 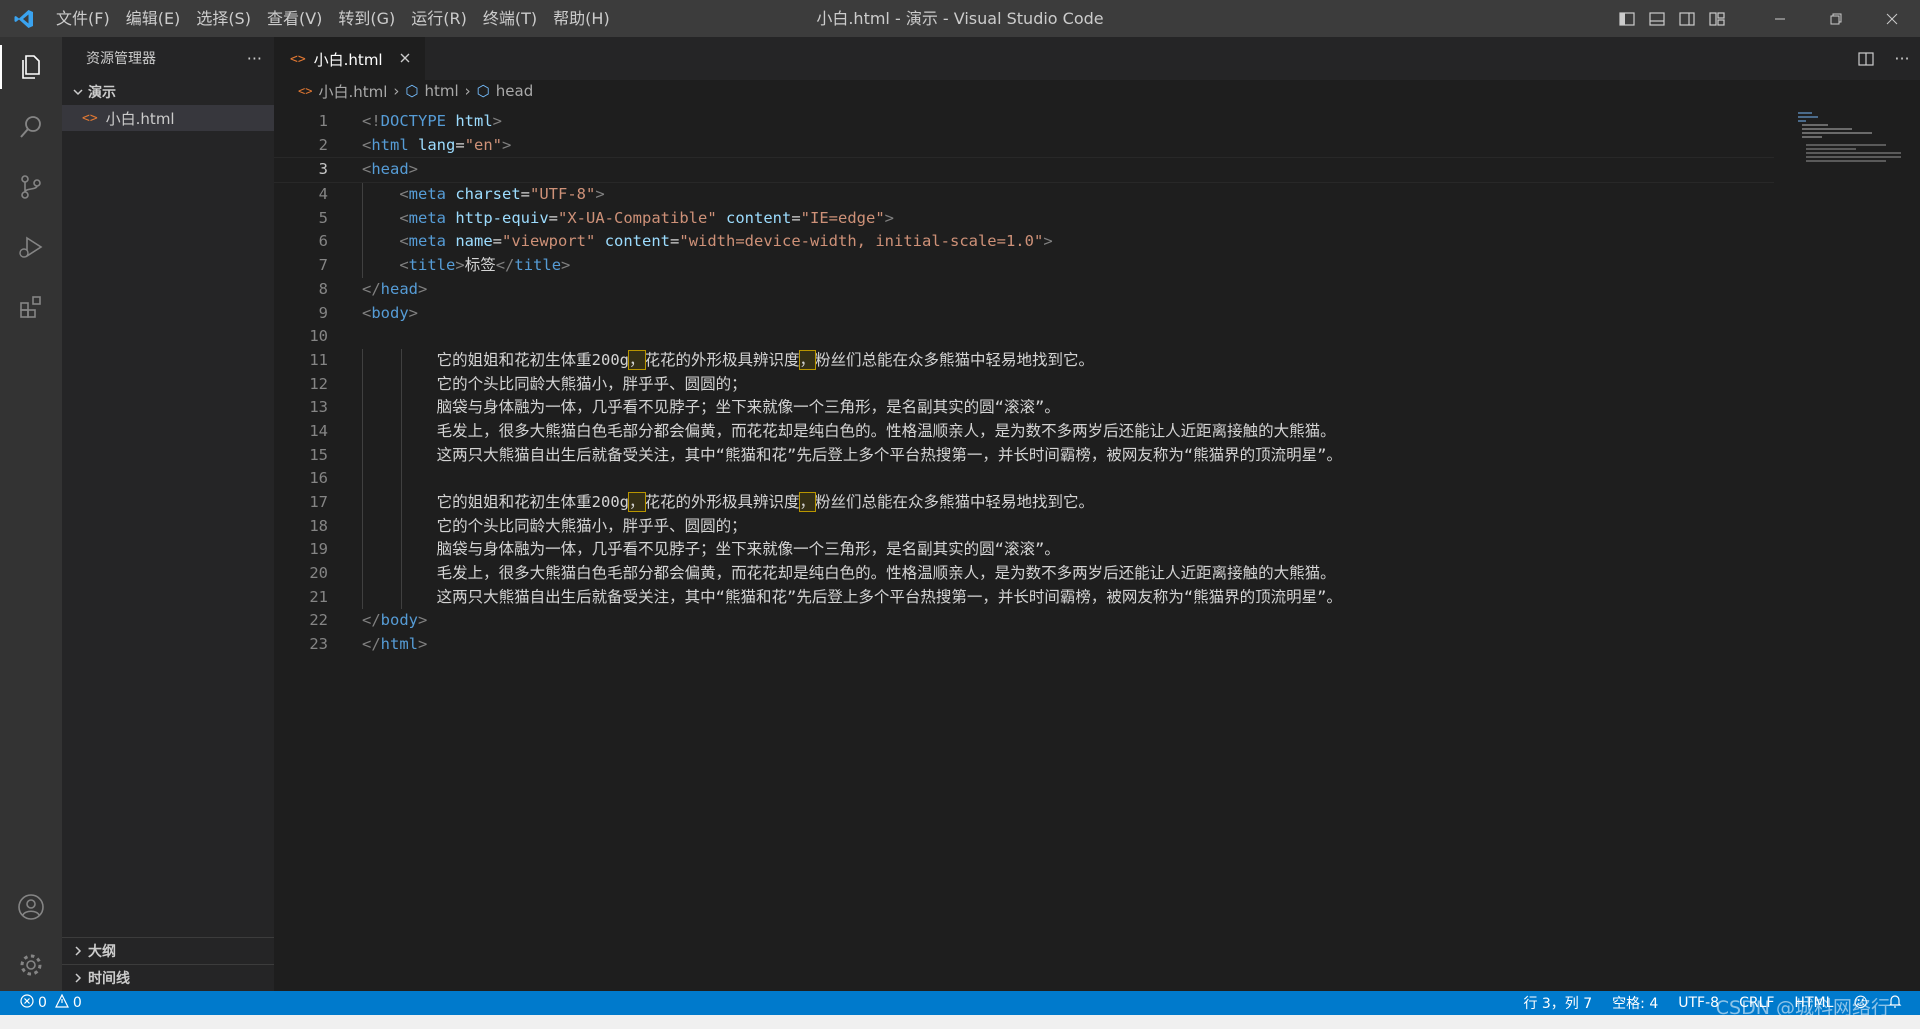 I want to click on extensions-icon, so click(x=31, y=307).